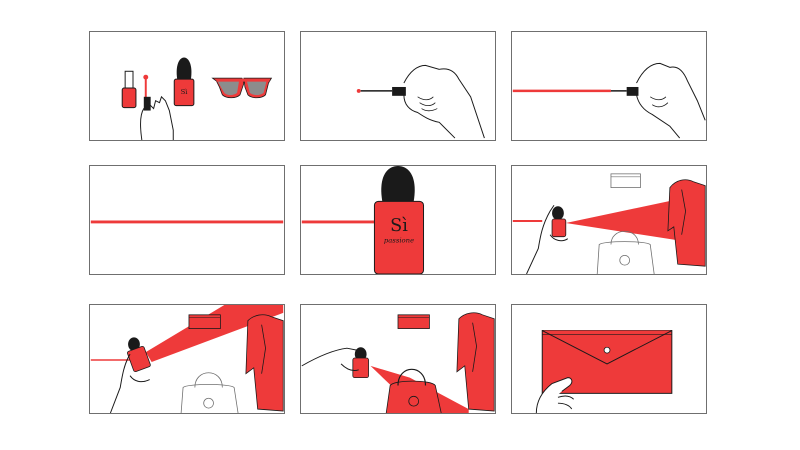 This screenshot has width=800, height=450. Describe the element at coordinates (609, 100) in the screenshot. I see `panel-3-illustration` at that location.